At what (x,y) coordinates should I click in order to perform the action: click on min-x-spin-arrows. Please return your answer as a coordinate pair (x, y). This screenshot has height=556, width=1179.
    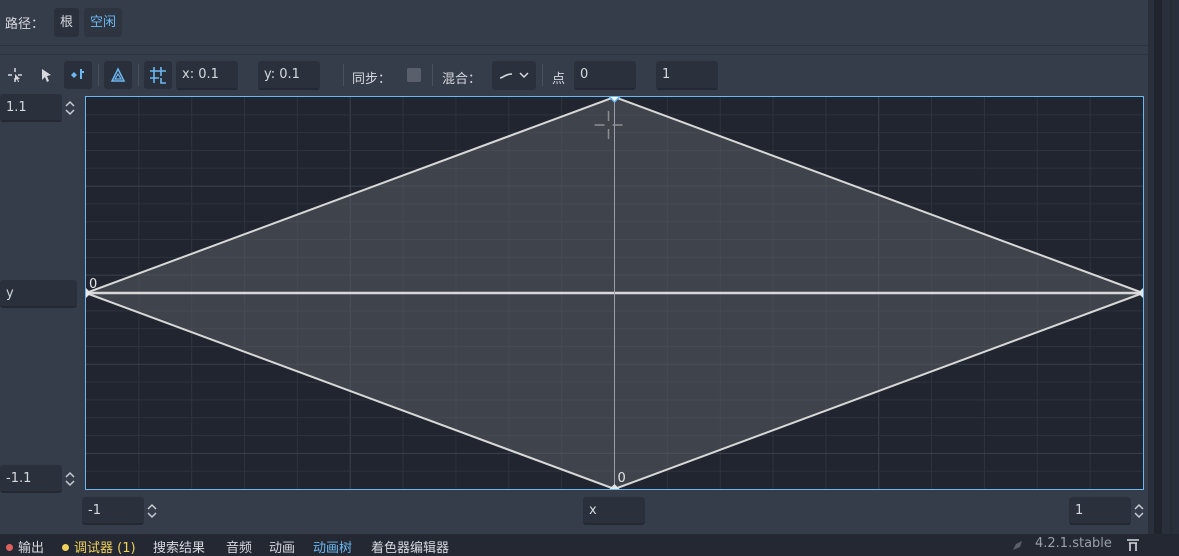
    Looking at the image, I should click on (152, 511).